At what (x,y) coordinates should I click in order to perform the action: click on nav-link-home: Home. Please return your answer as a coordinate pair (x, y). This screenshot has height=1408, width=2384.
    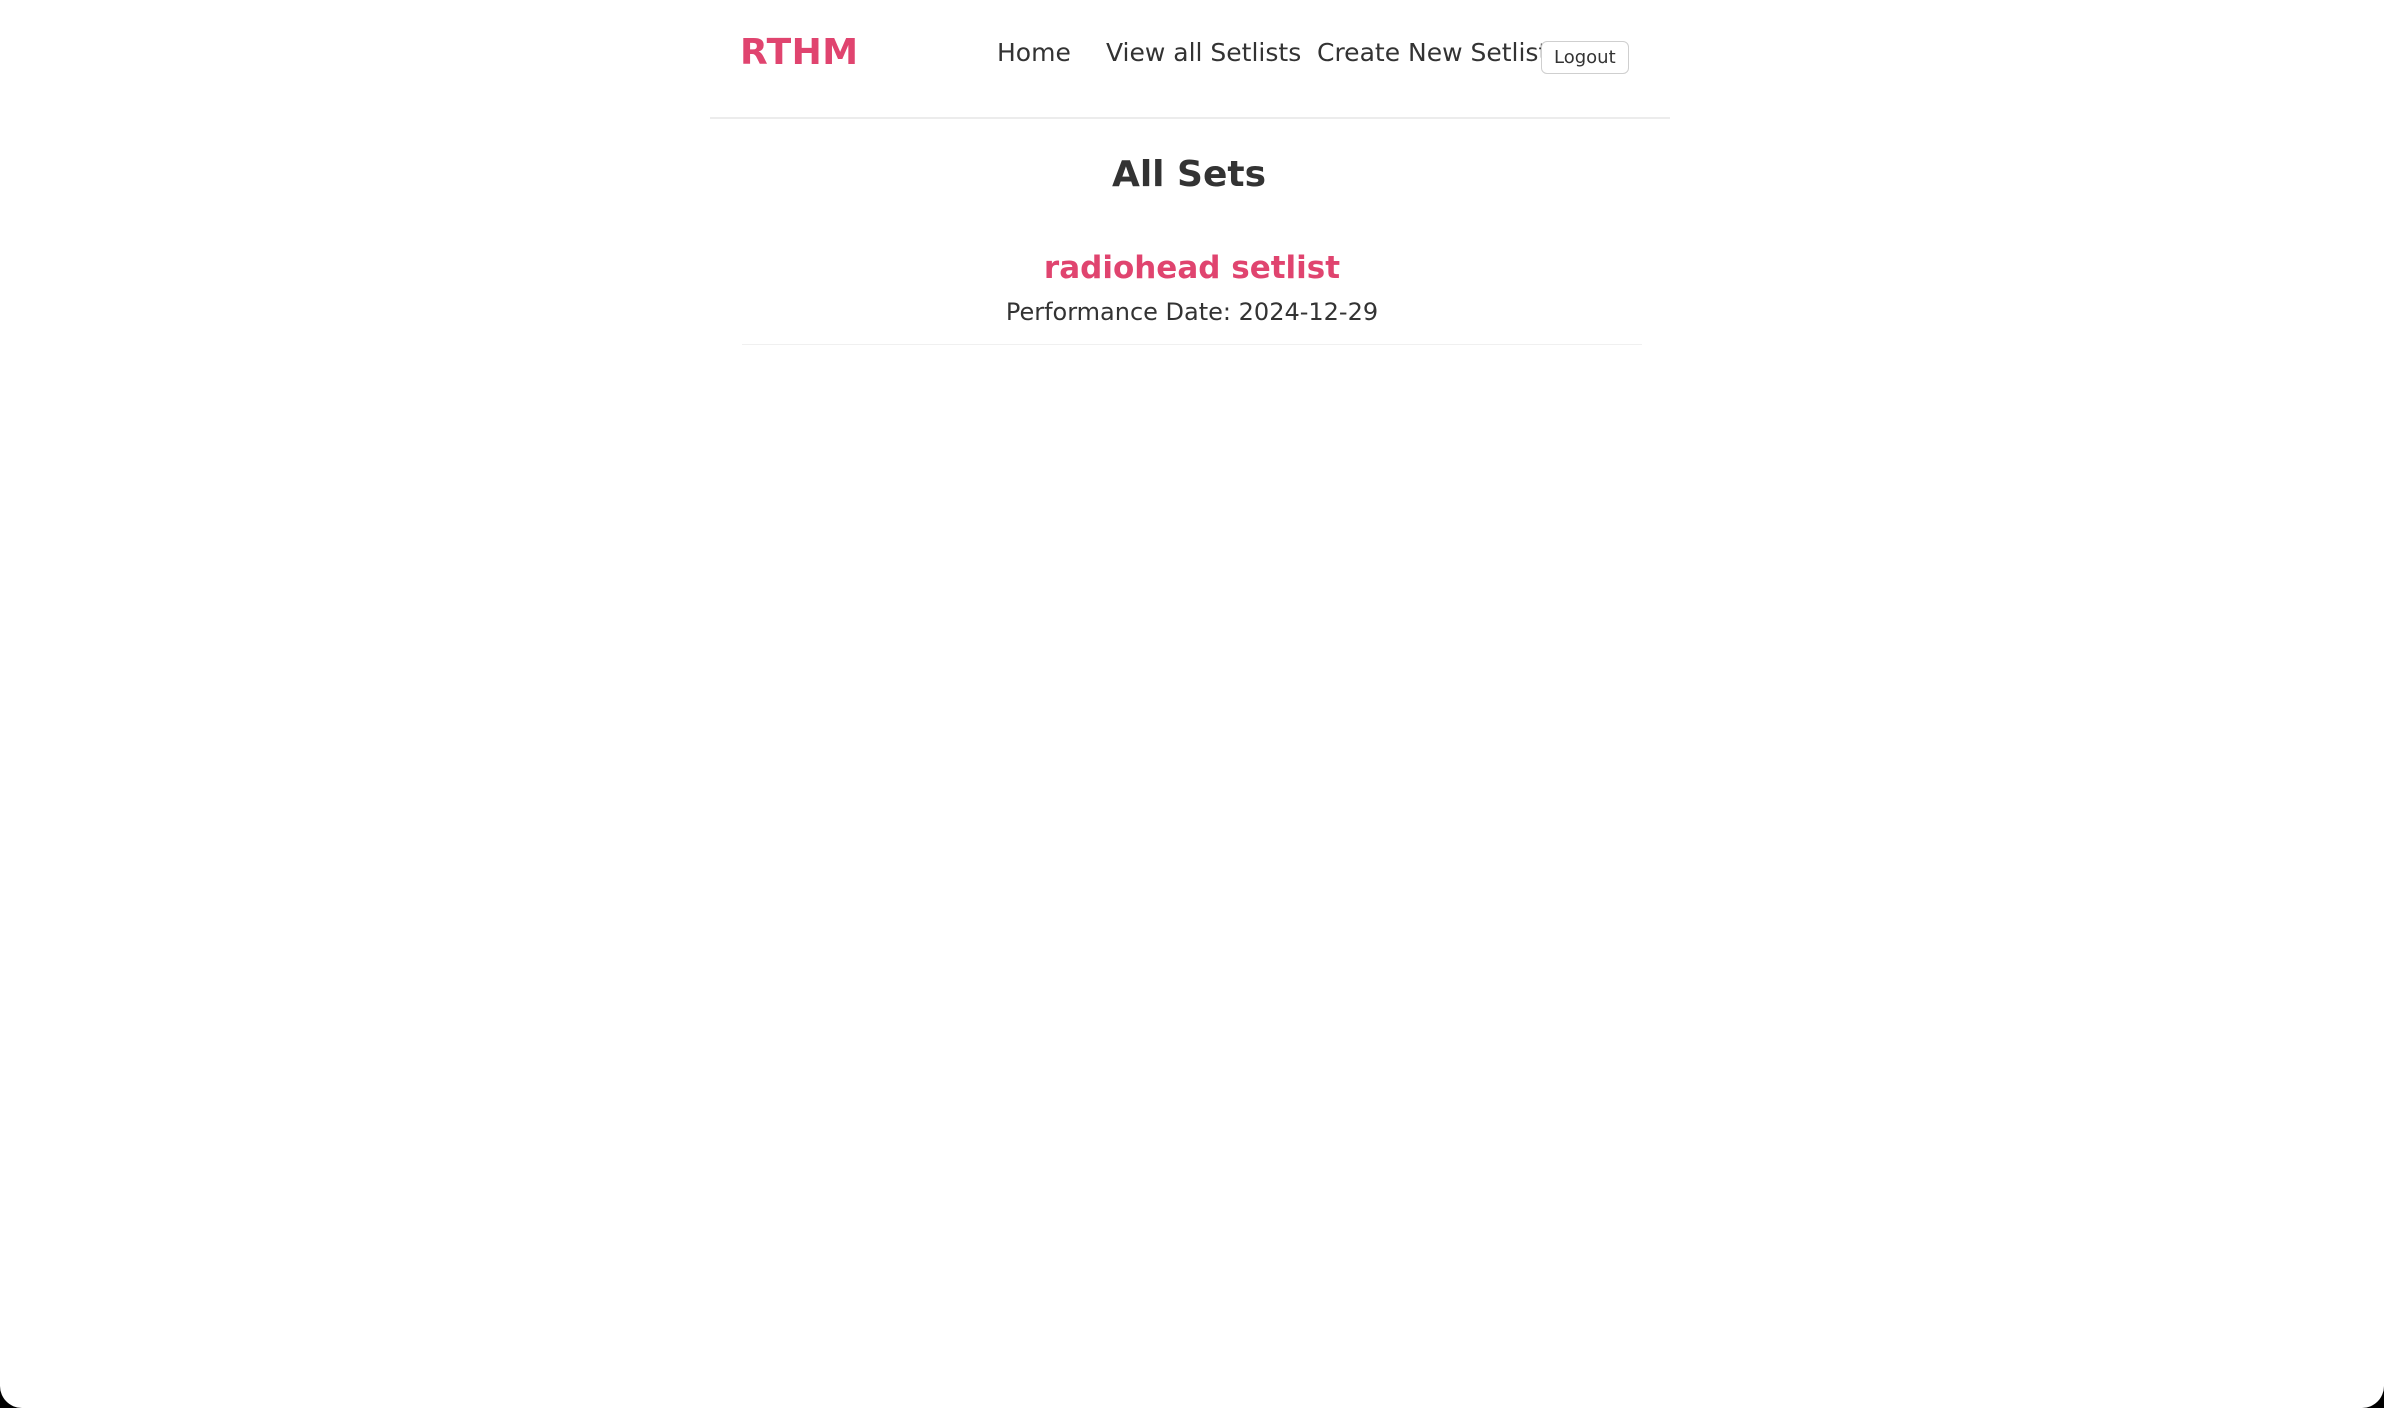
    Looking at the image, I should click on (1034, 52).